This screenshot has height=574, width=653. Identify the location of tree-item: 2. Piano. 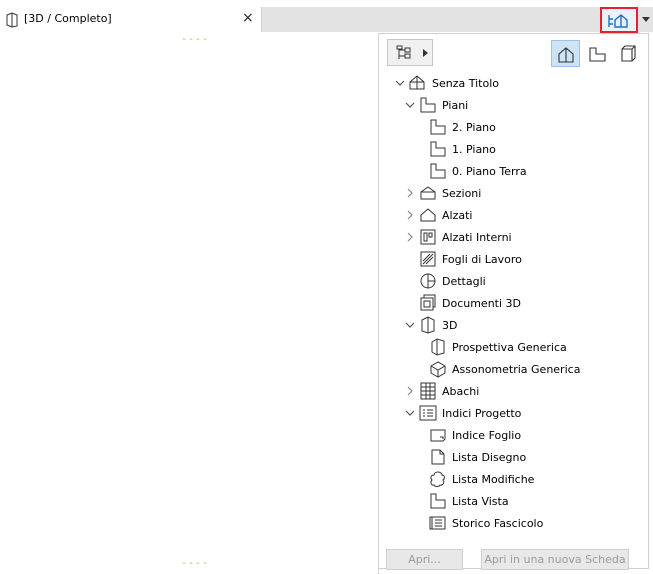
(455, 127).